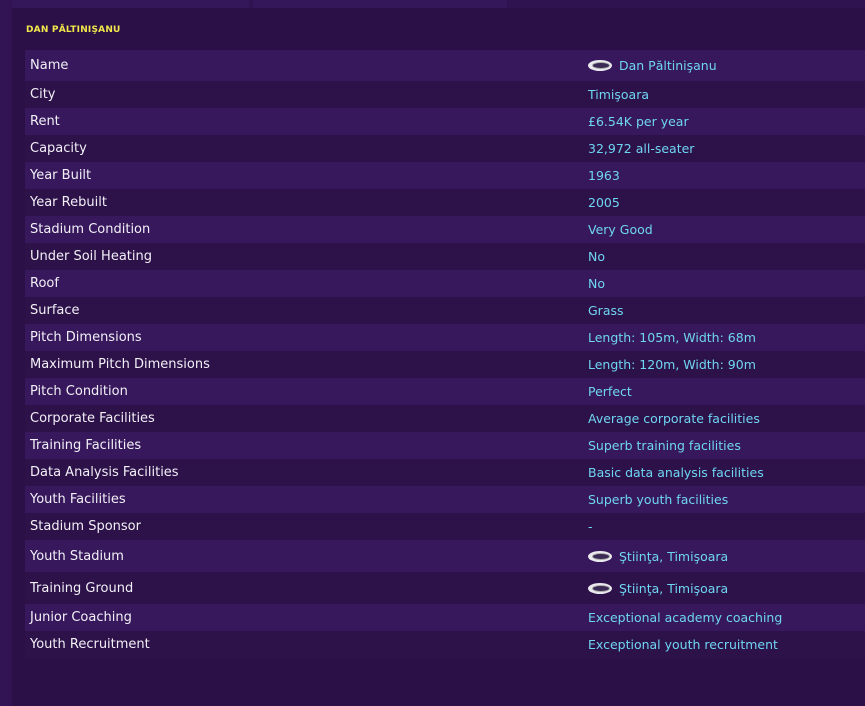  What do you see at coordinates (58, 148) in the screenshot?
I see `row-label: Capacity` at bounding box center [58, 148].